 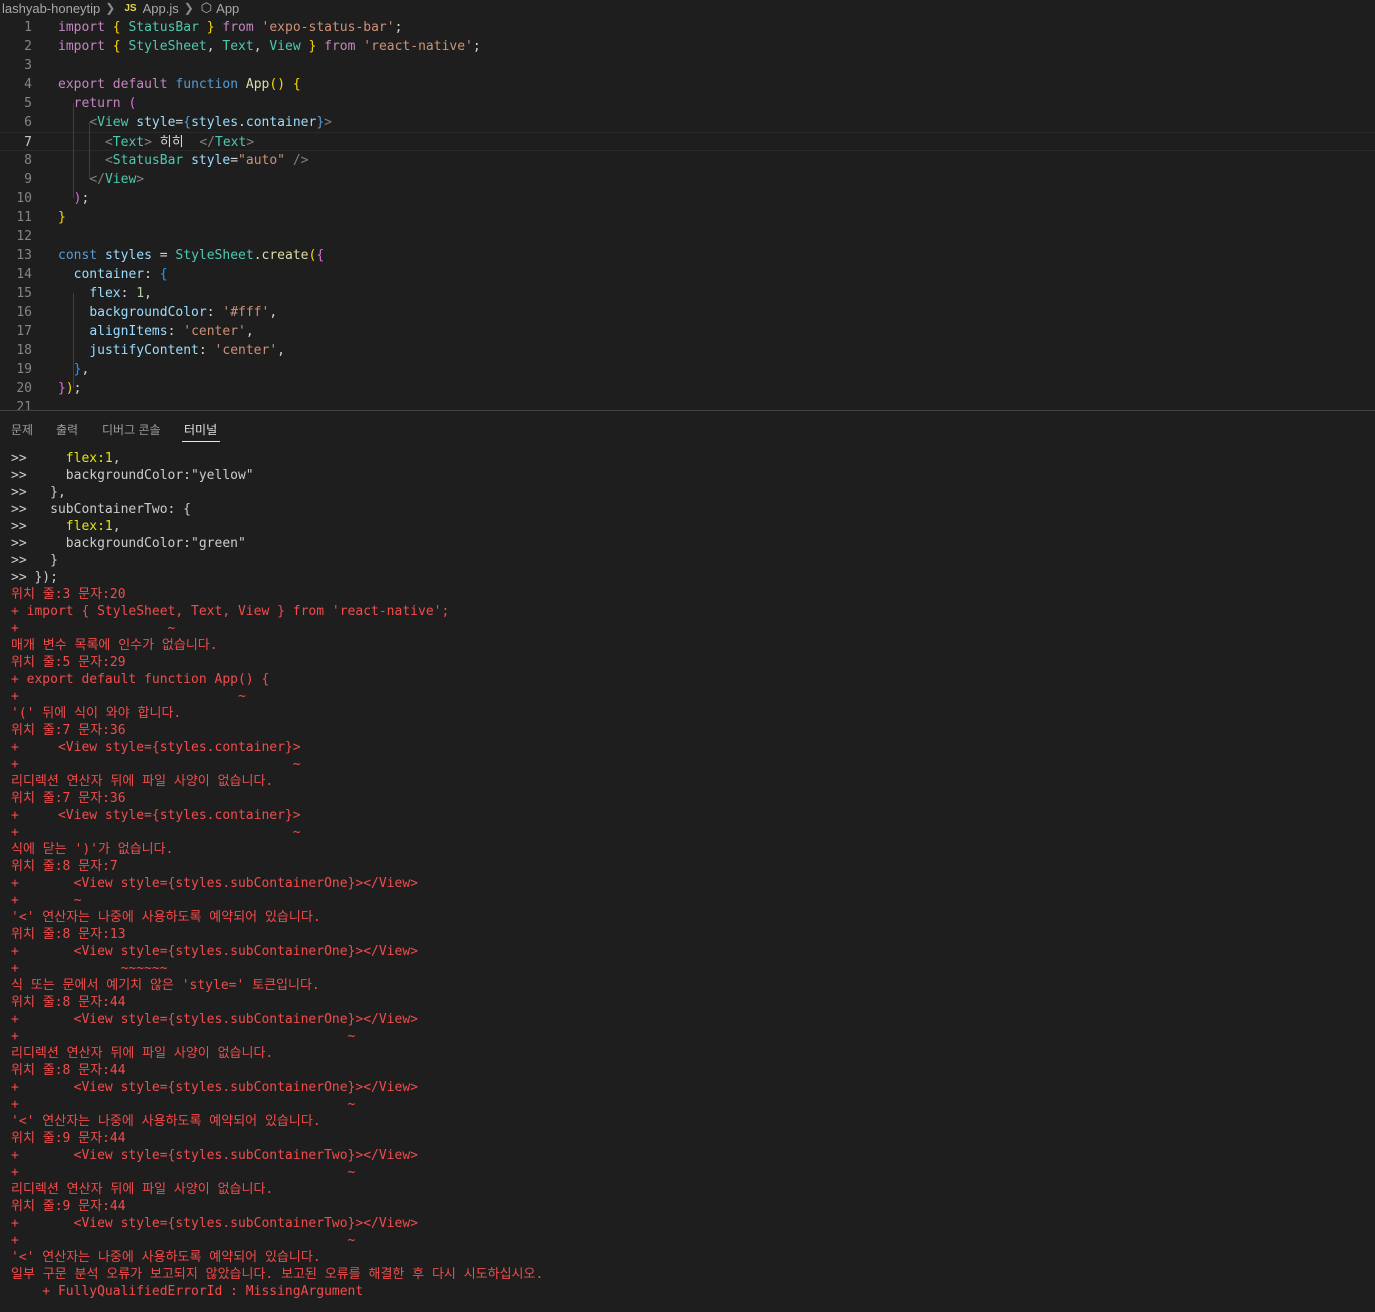 What do you see at coordinates (68, 934) in the screenshot?
I see `terminal-error-line: 위치 줄:8 문자:13` at bounding box center [68, 934].